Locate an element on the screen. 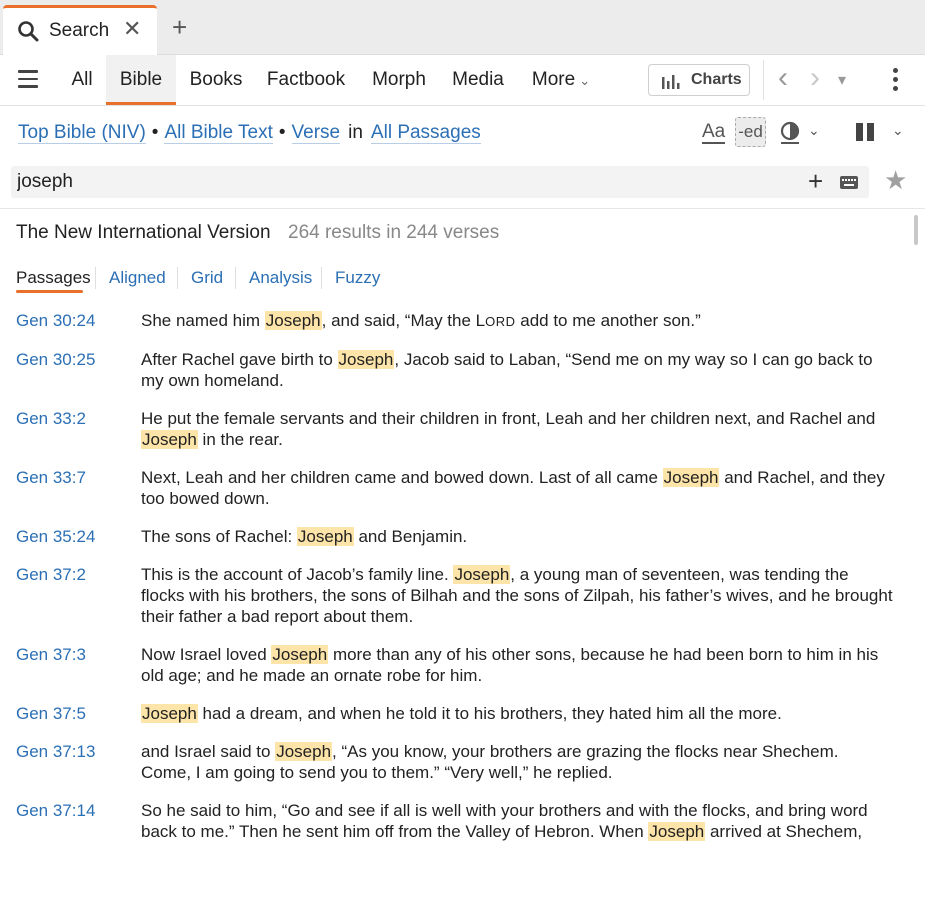  verse-reference-link: Gen 33:2 is located at coordinates (76, 418).